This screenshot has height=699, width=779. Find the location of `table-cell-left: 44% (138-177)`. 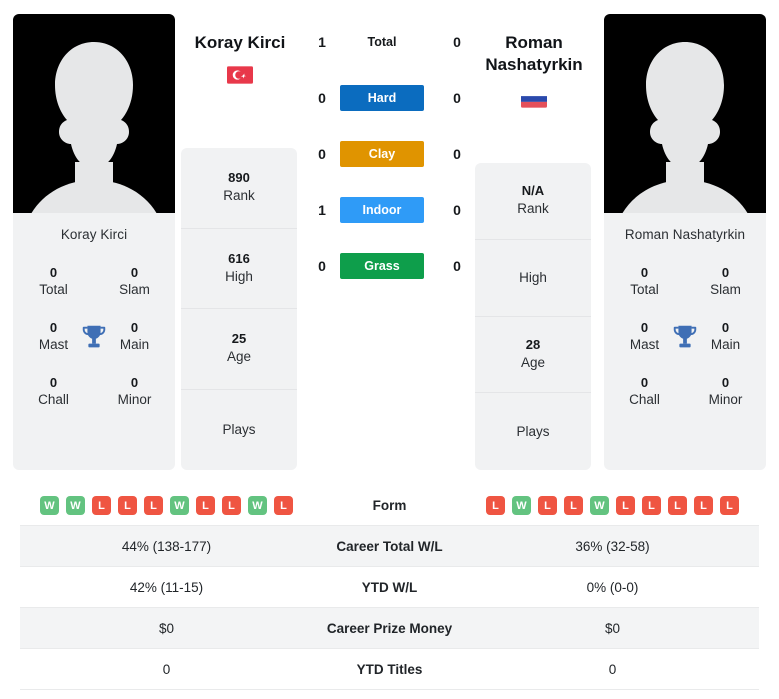

table-cell-left: 44% (138-177) is located at coordinates (166, 546).